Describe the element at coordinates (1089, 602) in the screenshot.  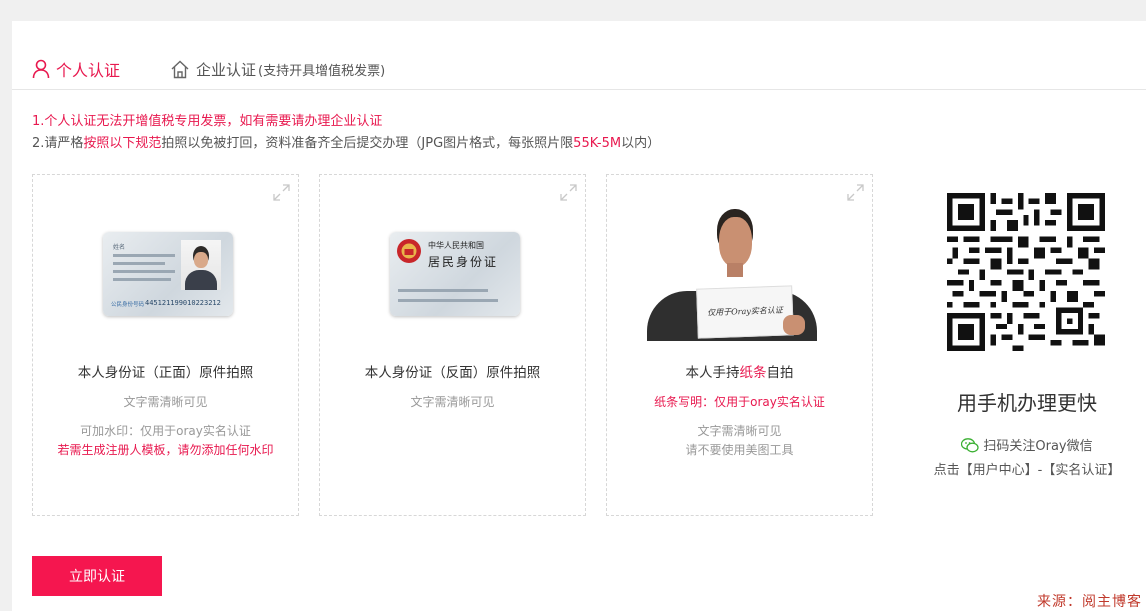
I see `source-watermark: 来源：阅主博客` at that location.